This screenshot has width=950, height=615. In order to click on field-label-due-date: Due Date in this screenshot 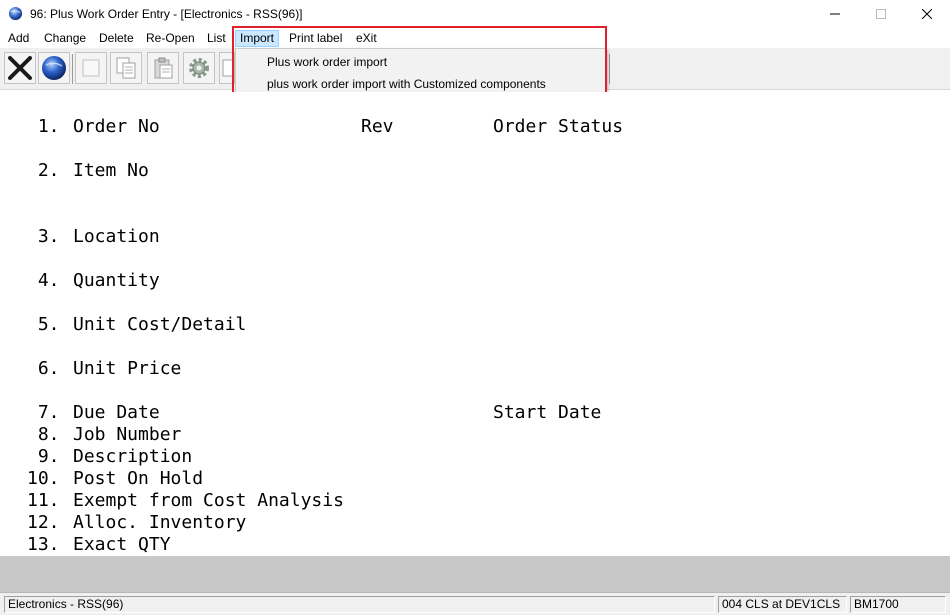, I will do `click(116, 413)`.